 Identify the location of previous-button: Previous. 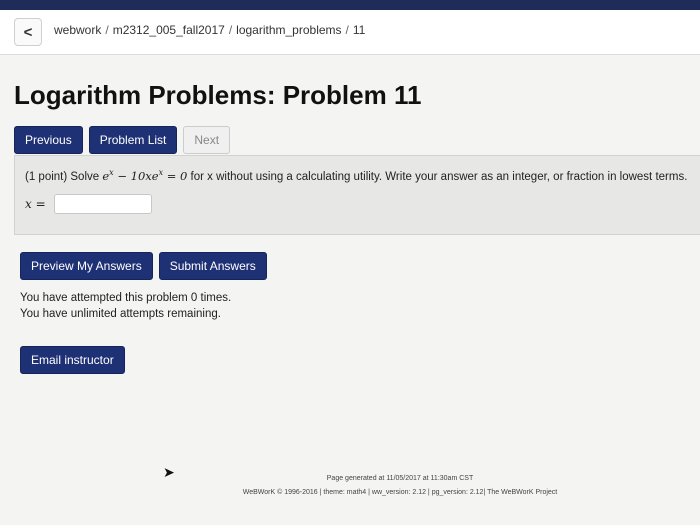
(48, 140).